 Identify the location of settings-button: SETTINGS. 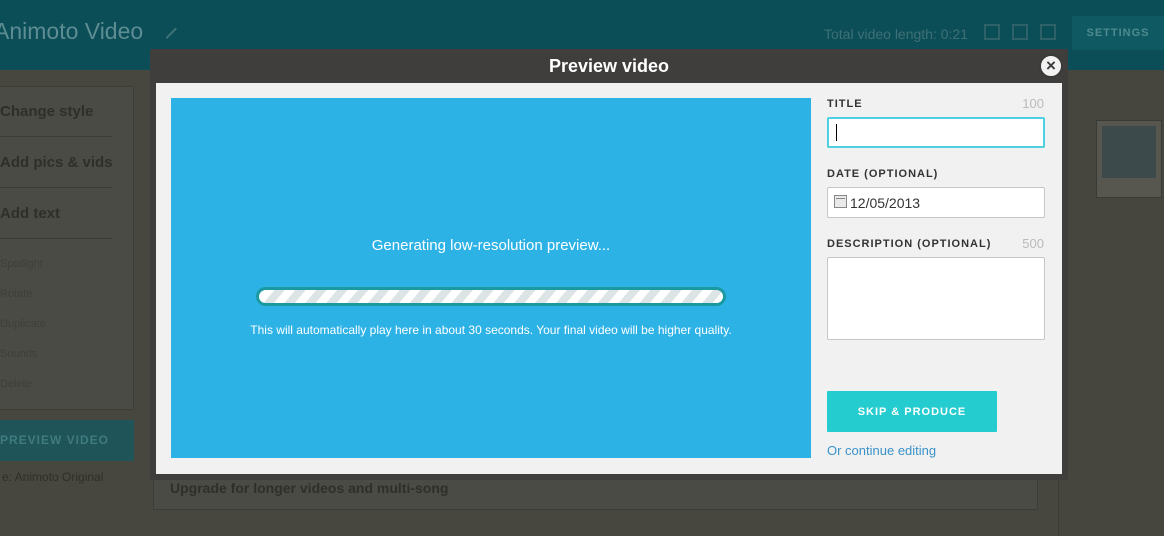
(1118, 33).